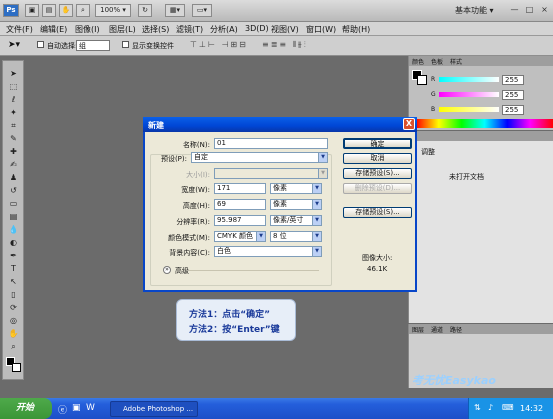  Describe the element at coordinates (296, 188) in the screenshot. I see `width-unit-select: 像素 ▼` at that location.